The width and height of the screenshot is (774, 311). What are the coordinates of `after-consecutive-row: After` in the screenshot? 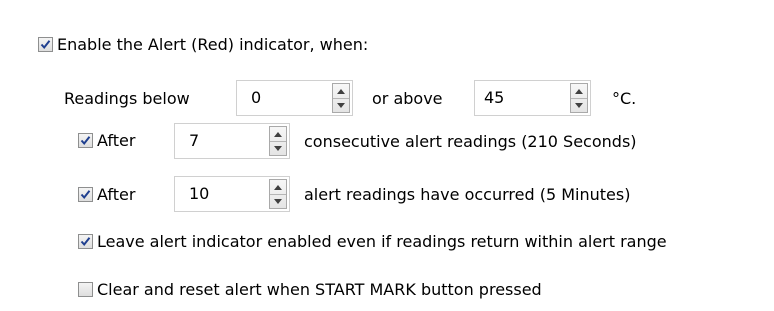 It's located at (106, 140).